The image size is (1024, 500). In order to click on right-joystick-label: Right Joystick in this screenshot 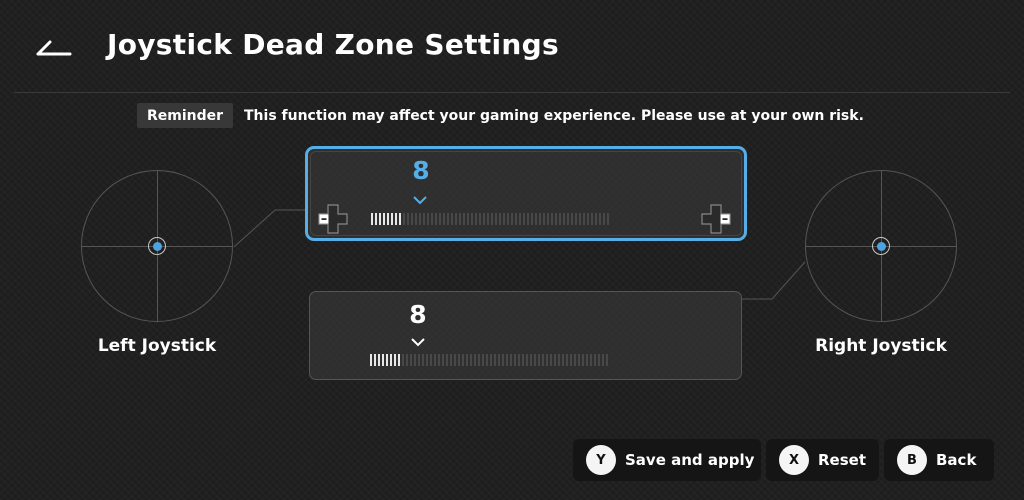, I will do `click(881, 346)`.